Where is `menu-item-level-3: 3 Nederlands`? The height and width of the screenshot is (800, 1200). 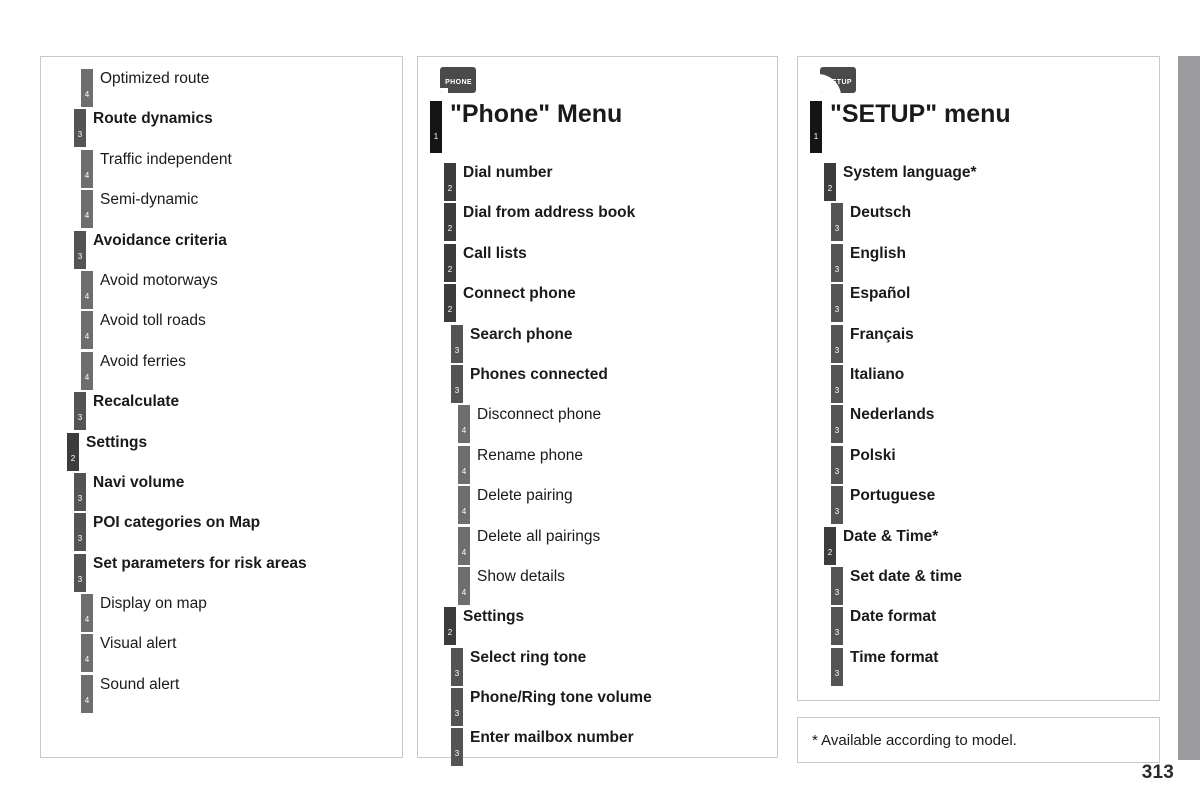 menu-item-level-3: 3 Nederlands is located at coordinates (978, 423).